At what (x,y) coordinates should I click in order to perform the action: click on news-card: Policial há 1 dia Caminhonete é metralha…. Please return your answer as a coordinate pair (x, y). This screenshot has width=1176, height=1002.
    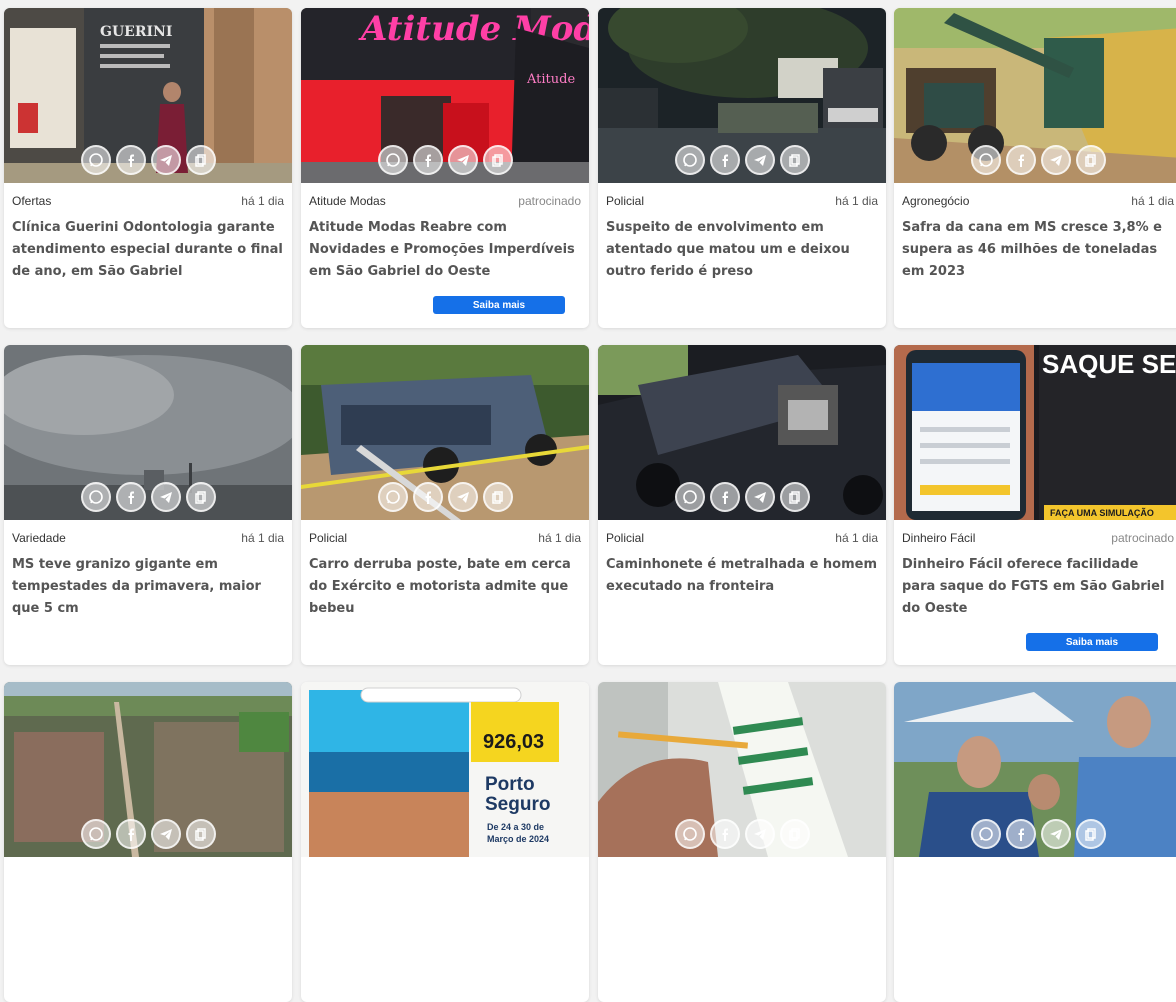
    Looking at the image, I should click on (742, 505).